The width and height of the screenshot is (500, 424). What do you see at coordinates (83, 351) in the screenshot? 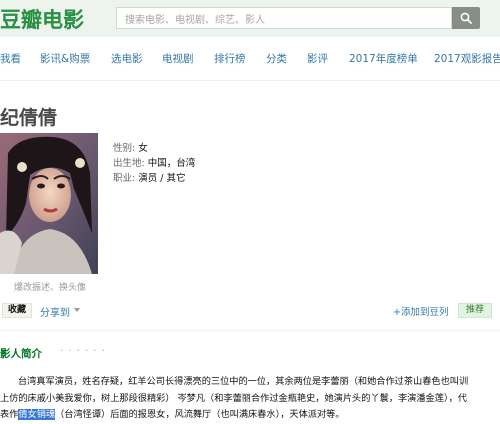
I see `bio-heading-dots: · · · · · ·` at bounding box center [83, 351].